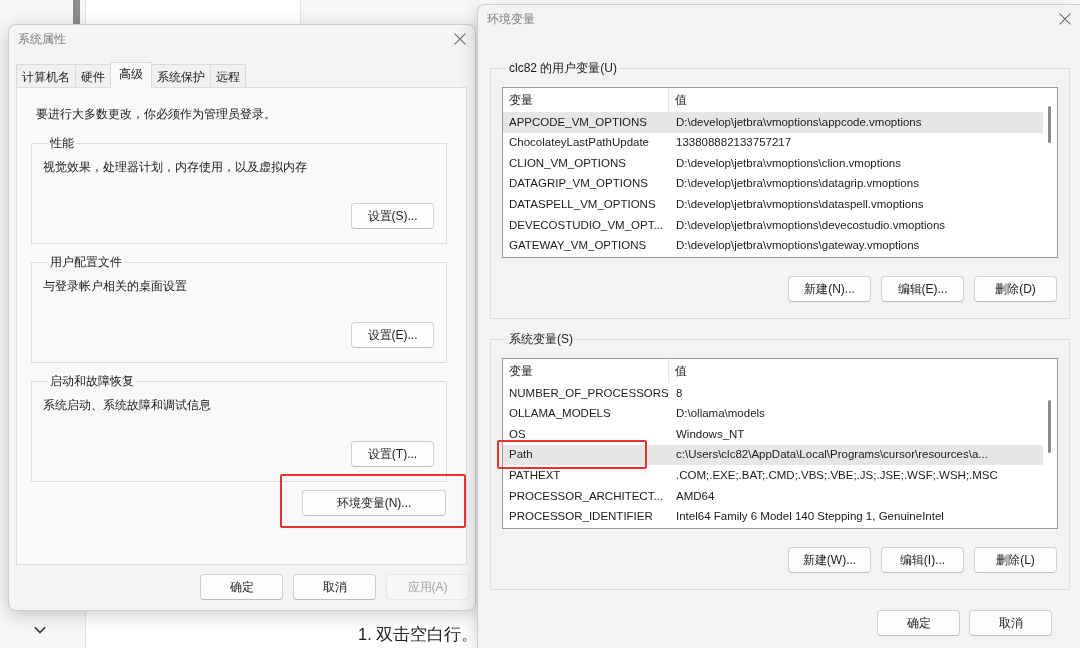  What do you see at coordinates (127, 405) in the screenshot?
I see `group-description: 系统启动、系统故障和调试信息` at bounding box center [127, 405].